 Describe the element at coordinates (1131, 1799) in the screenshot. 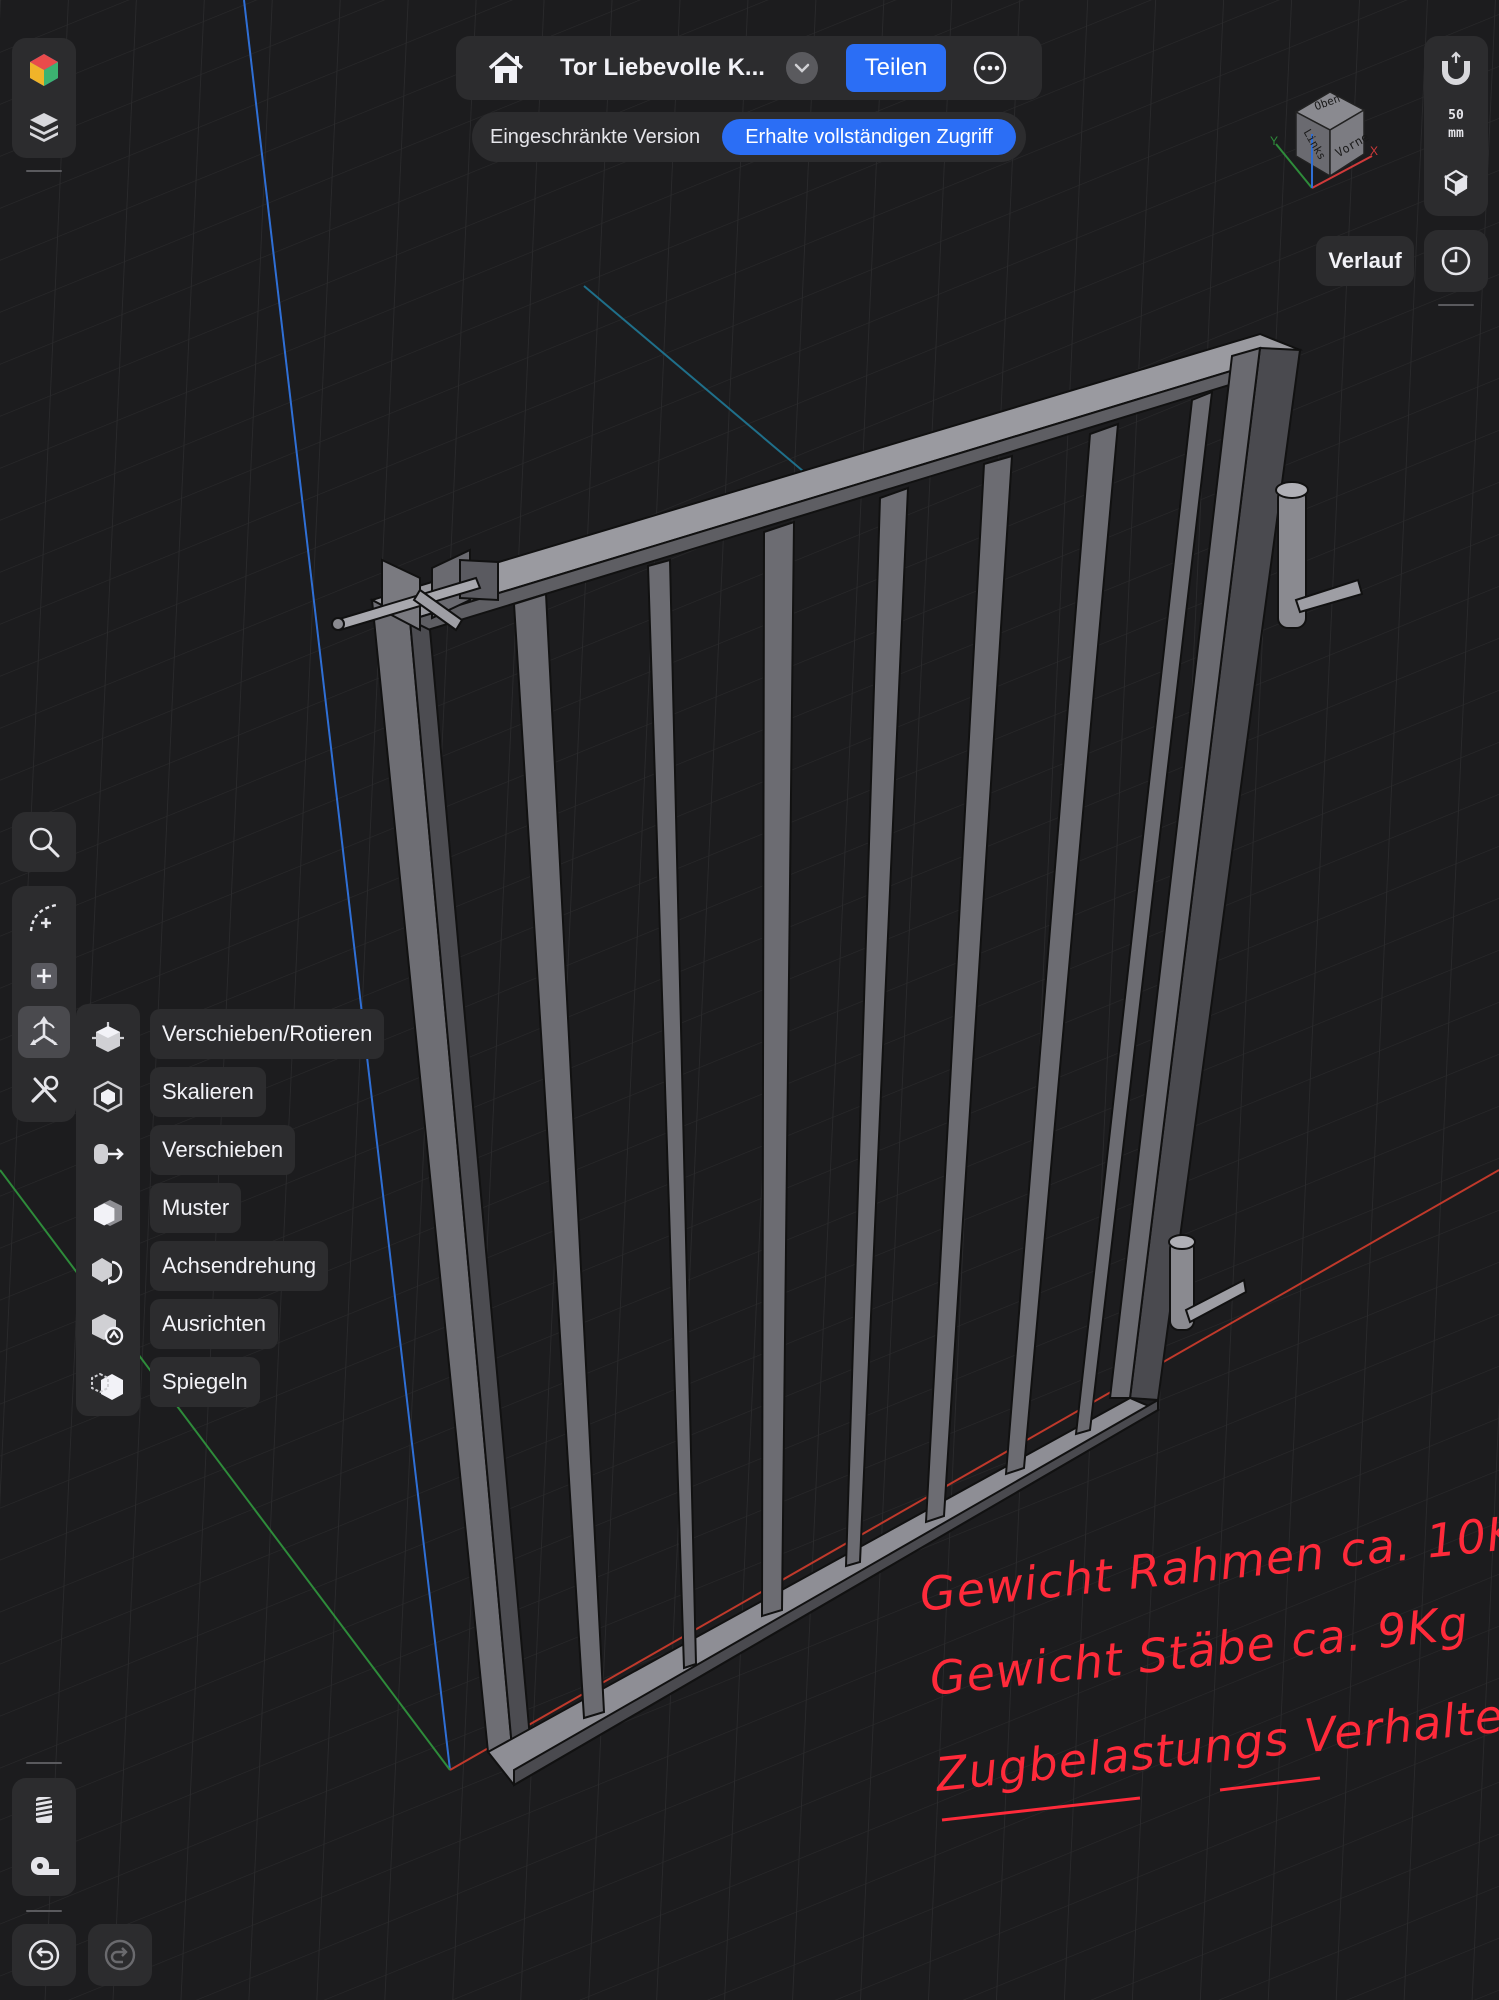

I see `annotation-underline` at that location.